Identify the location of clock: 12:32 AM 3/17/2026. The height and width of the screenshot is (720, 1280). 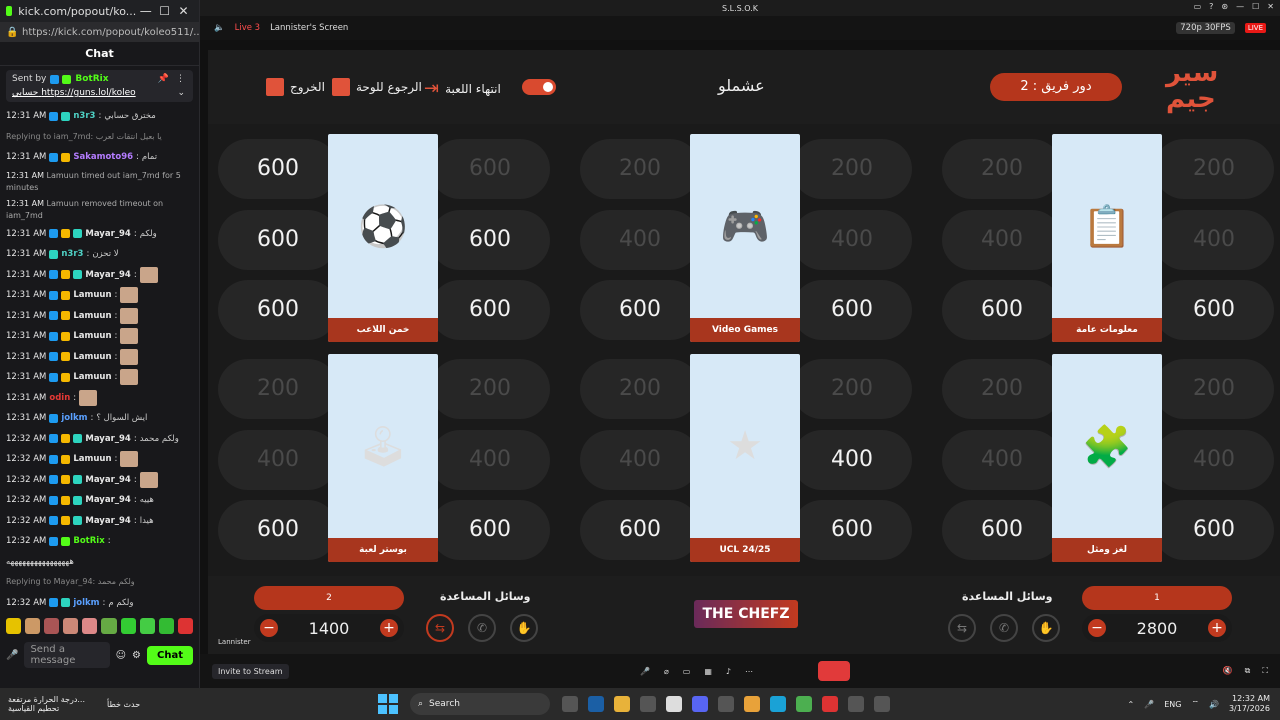
(1249, 704).